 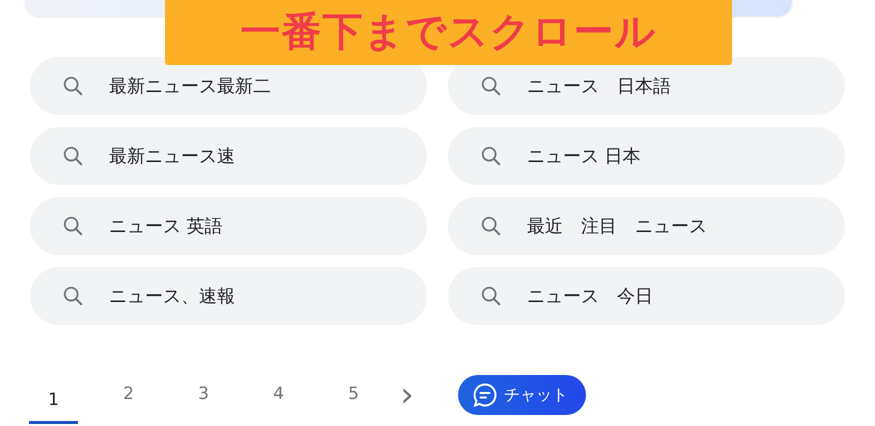 What do you see at coordinates (278, 395) in the screenshot?
I see `page-link: 4` at bounding box center [278, 395].